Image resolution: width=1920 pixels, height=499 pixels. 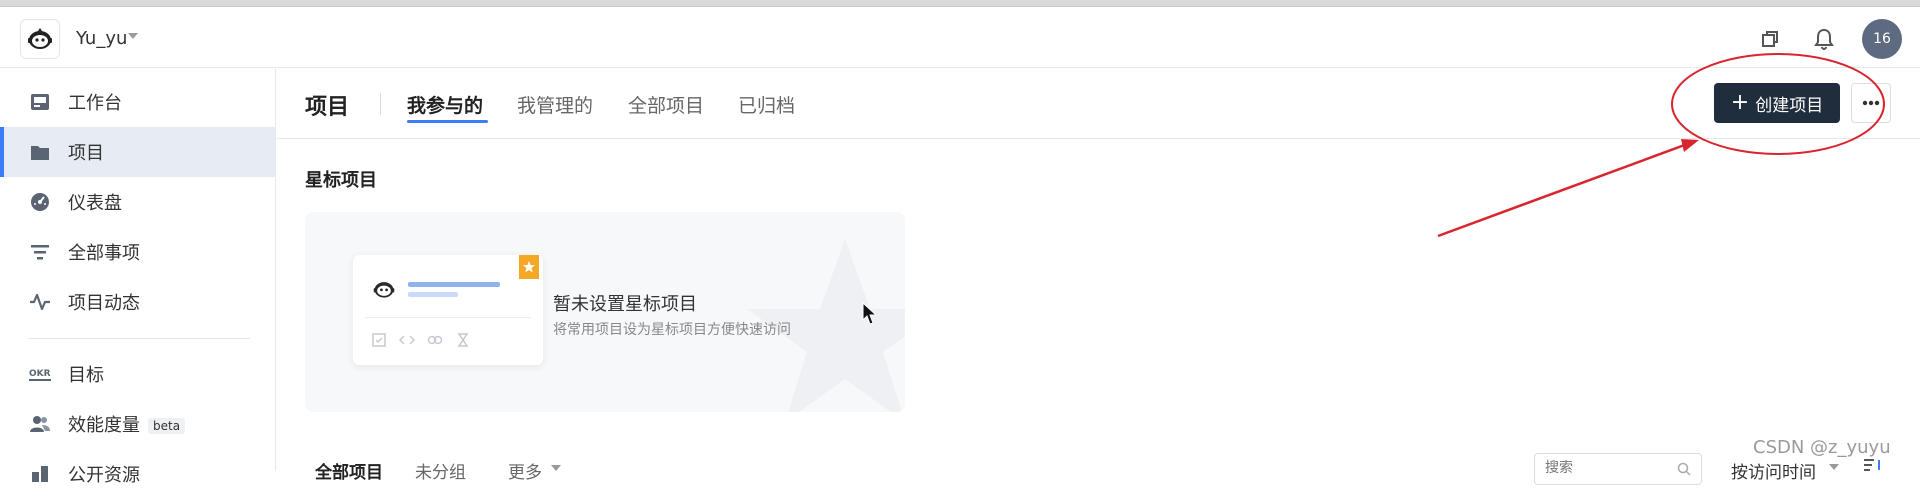 I want to click on sidebar-item-label: 公开资源, so click(x=104, y=475).